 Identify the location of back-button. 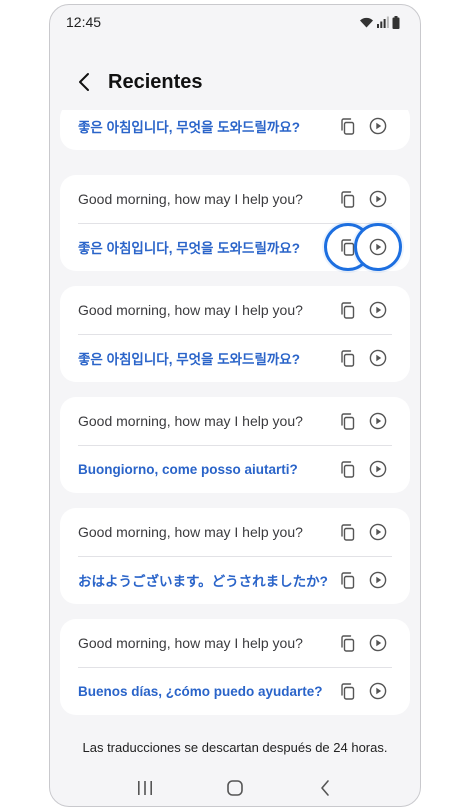
(84, 82).